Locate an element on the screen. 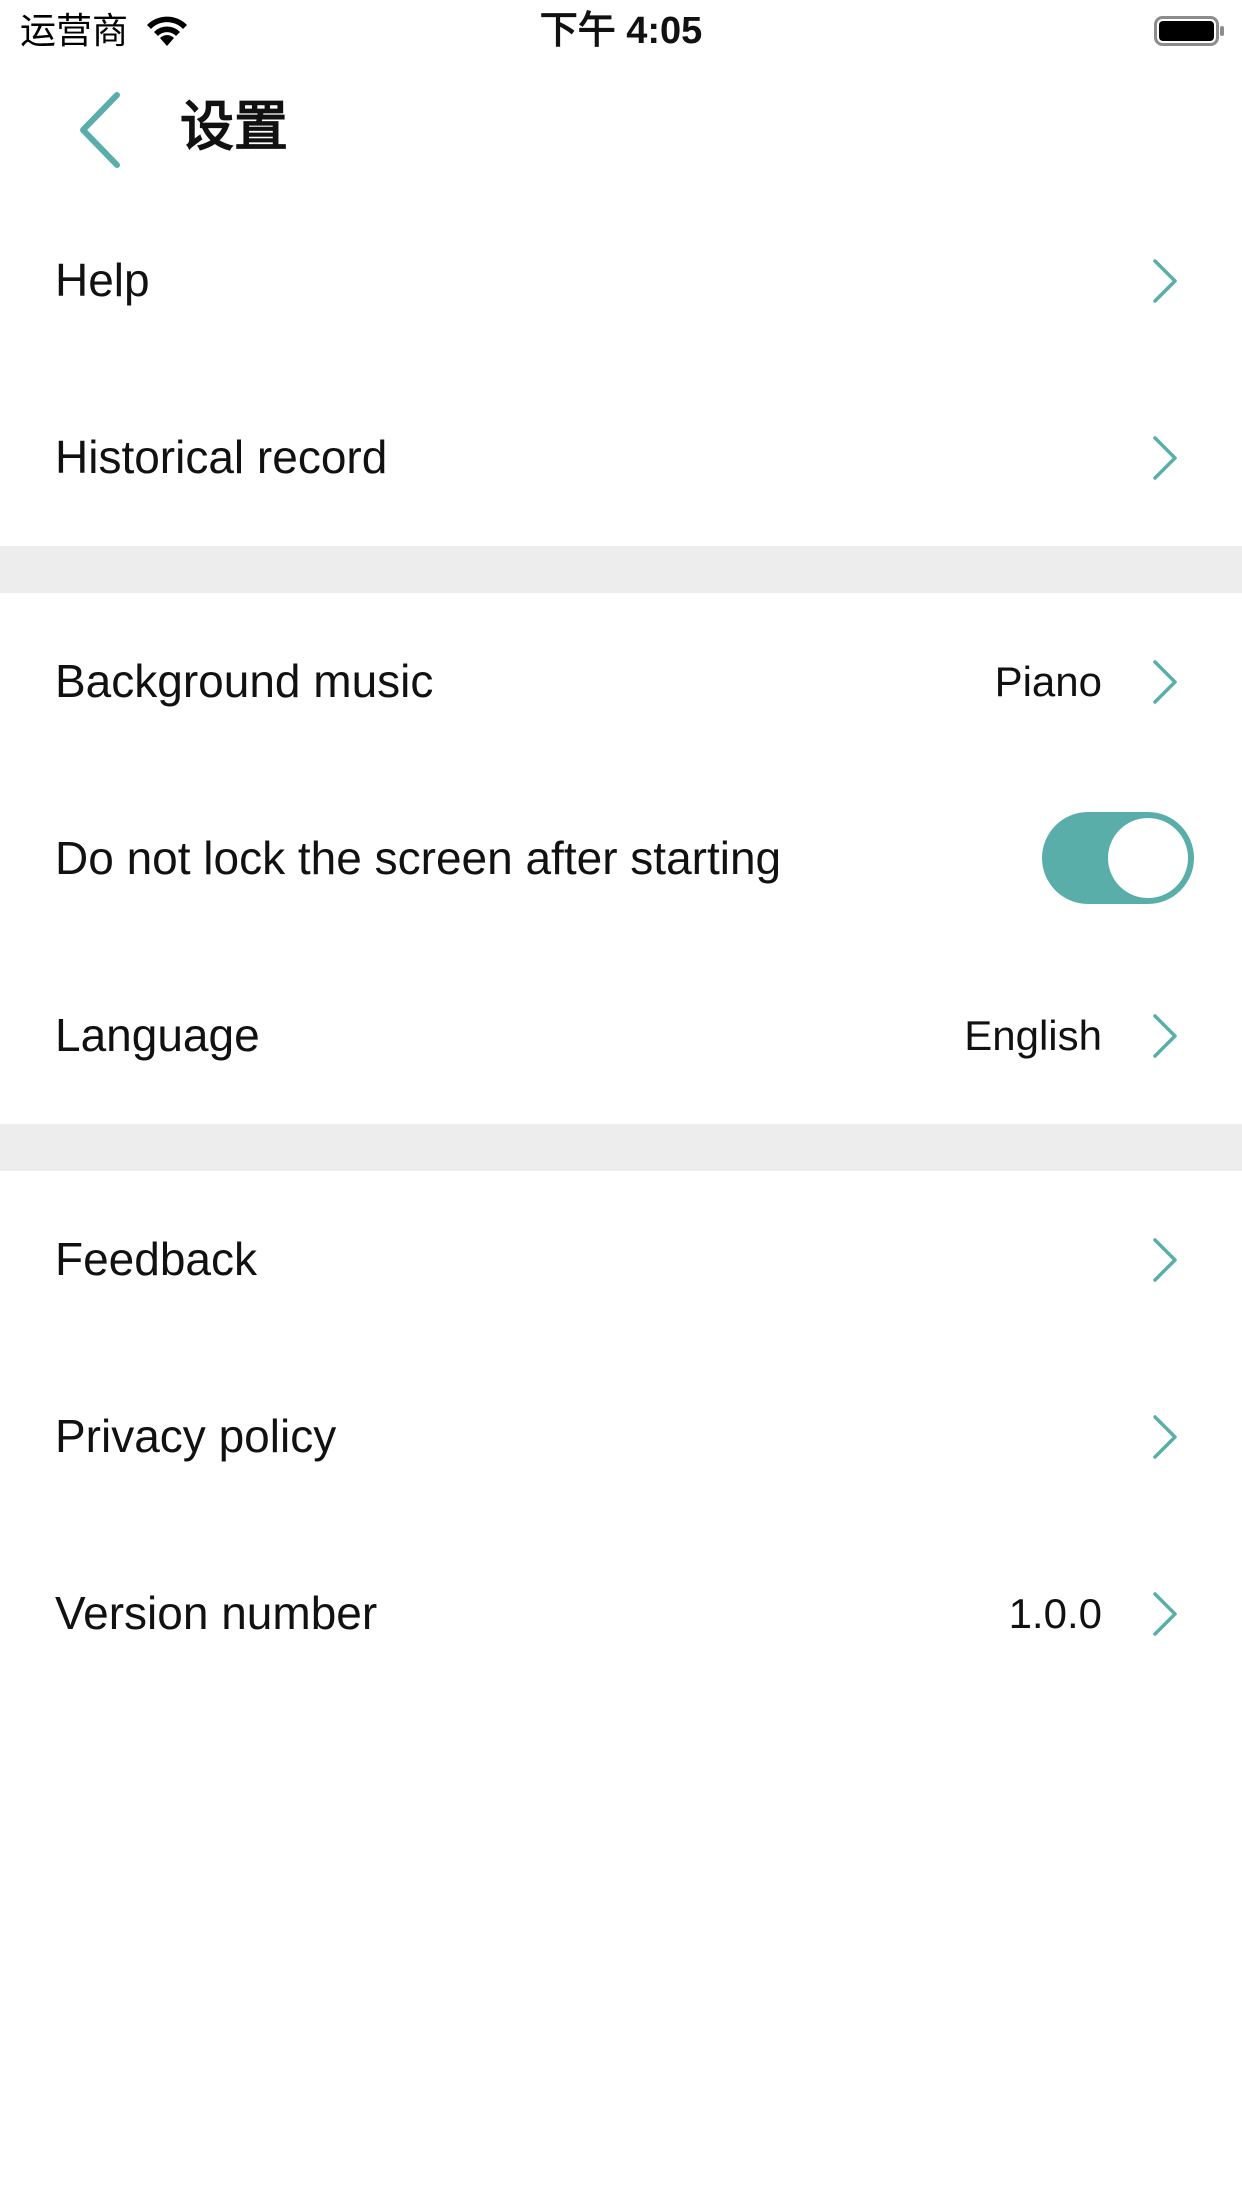  row-label: Privacy policy is located at coordinates (196, 1436).